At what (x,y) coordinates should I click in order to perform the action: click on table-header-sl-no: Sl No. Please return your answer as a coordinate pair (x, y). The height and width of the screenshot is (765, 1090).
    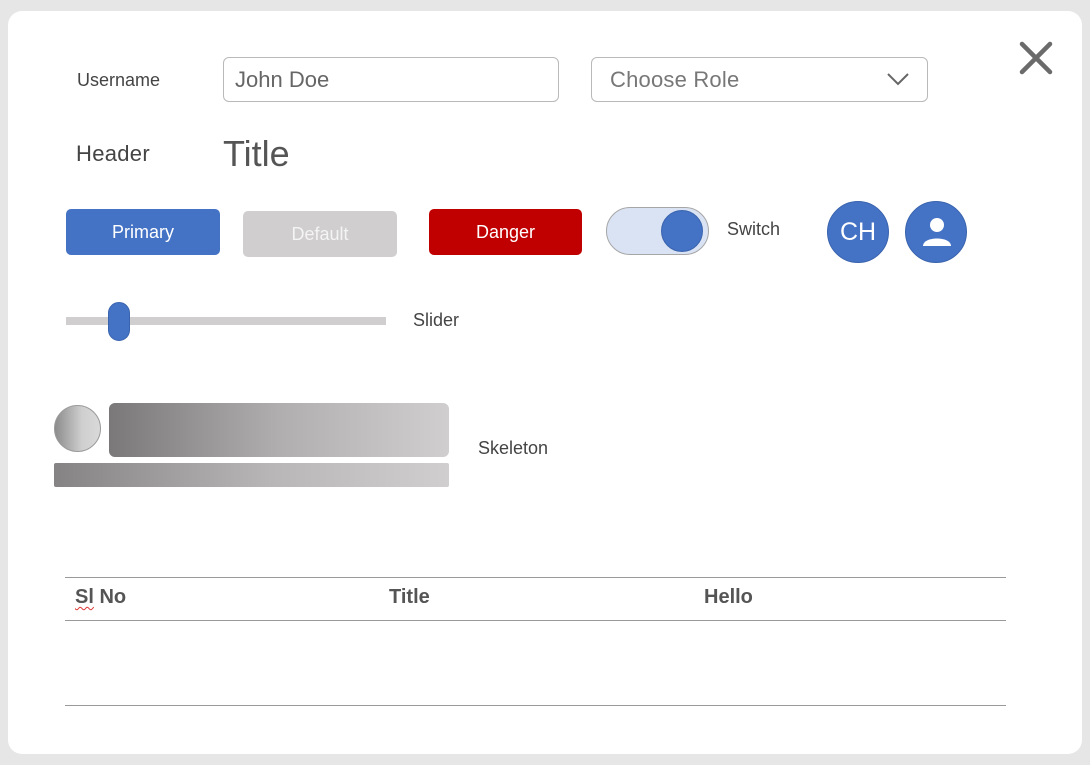
    Looking at the image, I should click on (101, 597).